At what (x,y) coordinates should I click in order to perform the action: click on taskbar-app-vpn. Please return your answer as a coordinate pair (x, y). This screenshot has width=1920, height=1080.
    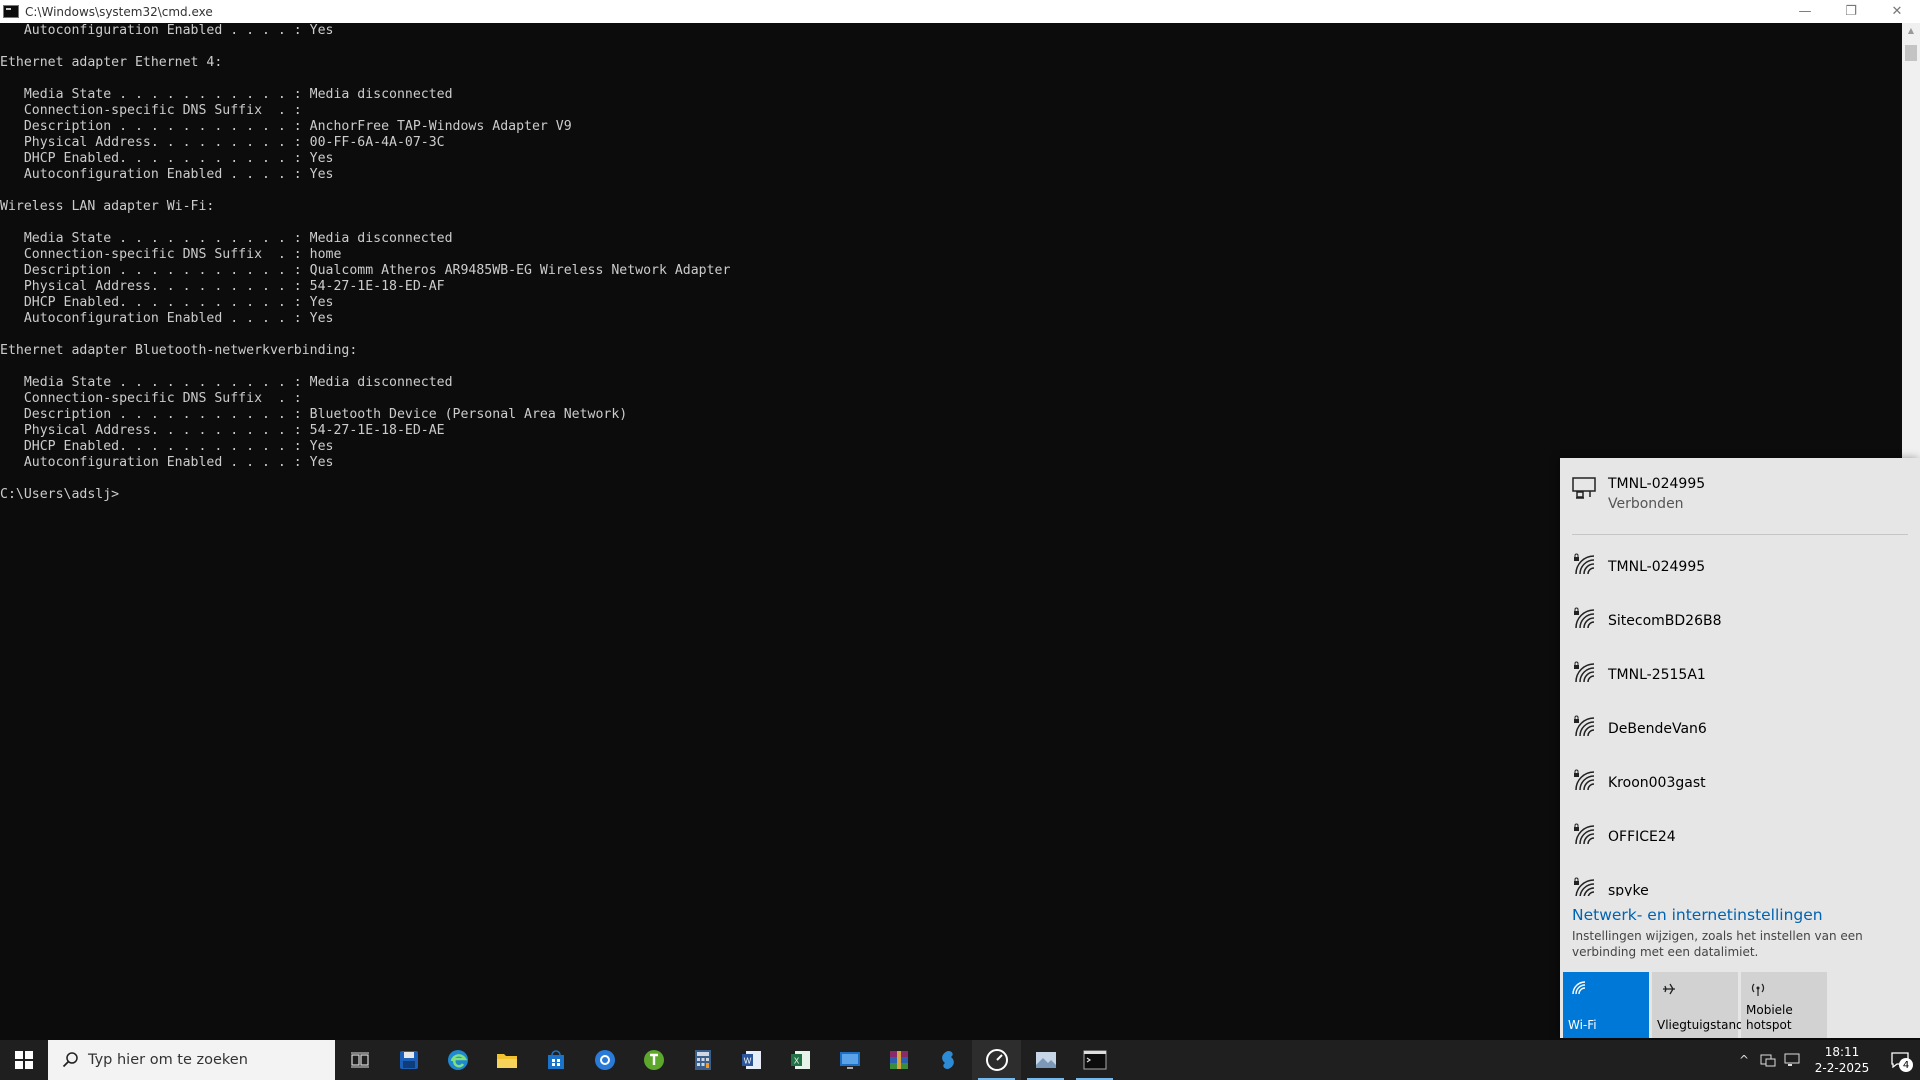
    Looking at the image, I should click on (947, 1060).